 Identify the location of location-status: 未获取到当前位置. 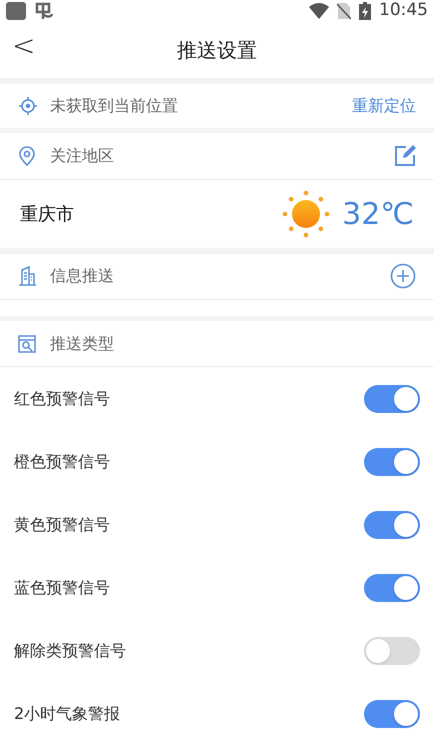
(114, 105).